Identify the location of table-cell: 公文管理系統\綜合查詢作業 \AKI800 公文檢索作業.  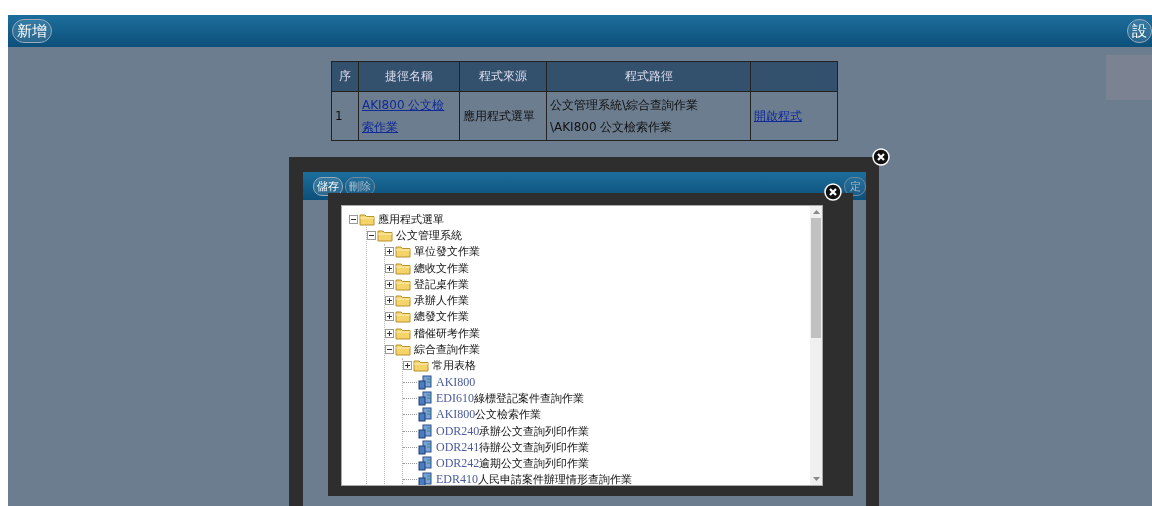
(648, 116).